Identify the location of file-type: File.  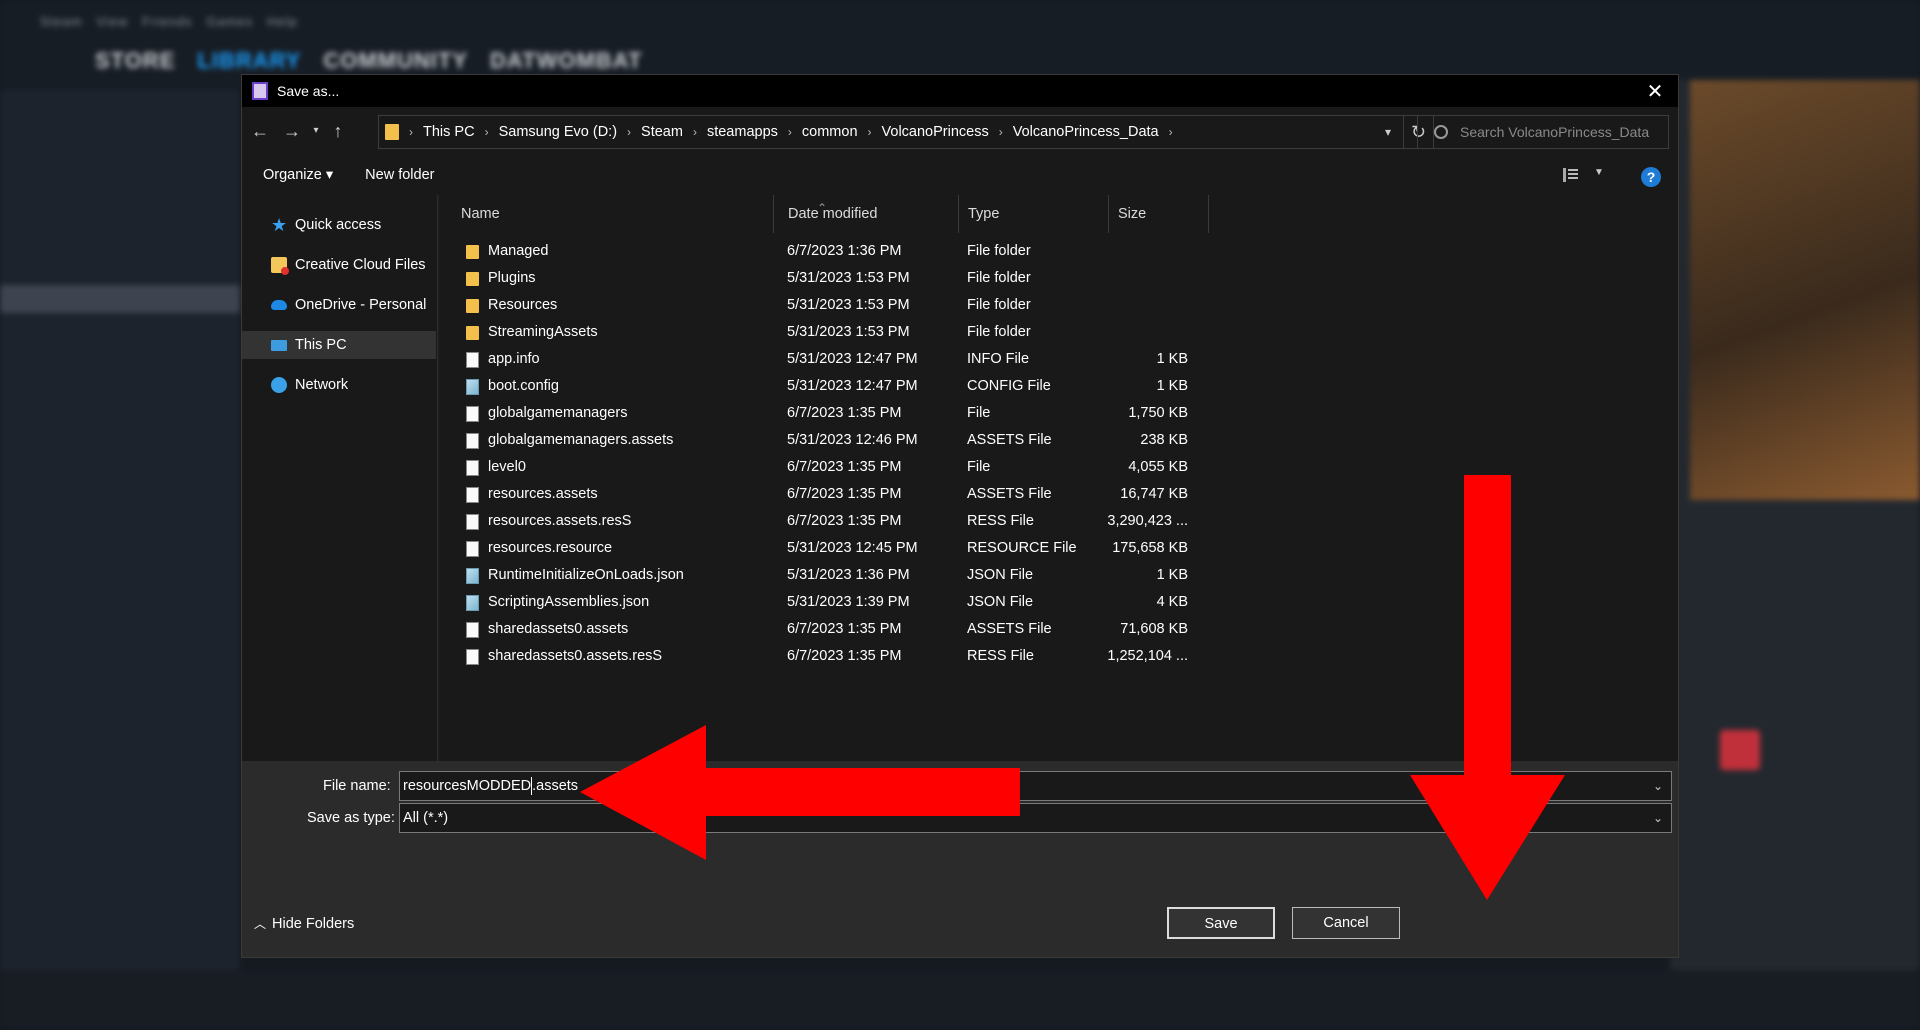
(979, 467).